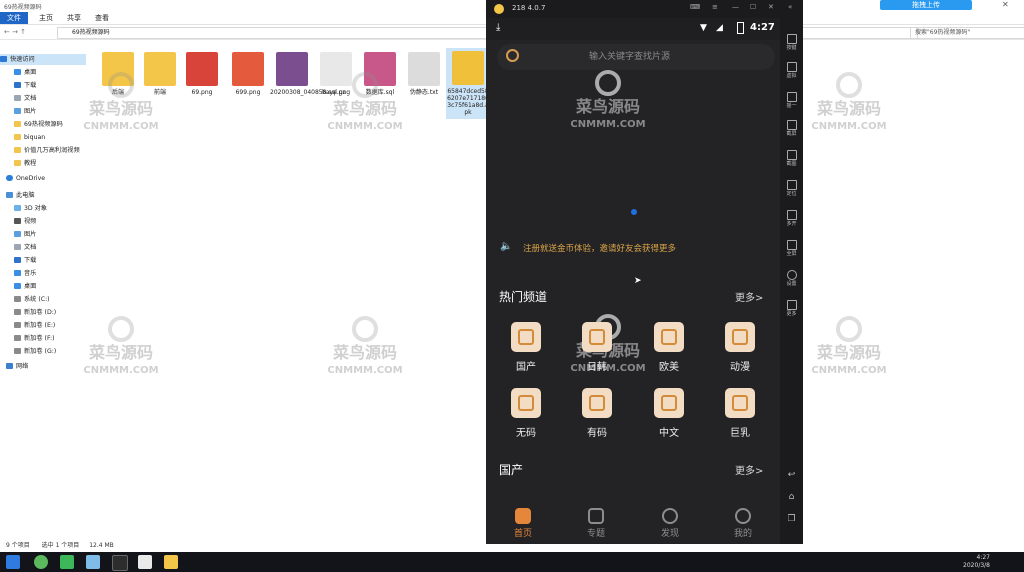  Describe the element at coordinates (743, 523) in the screenshot. I see `nav-profile: 我的` at that location.